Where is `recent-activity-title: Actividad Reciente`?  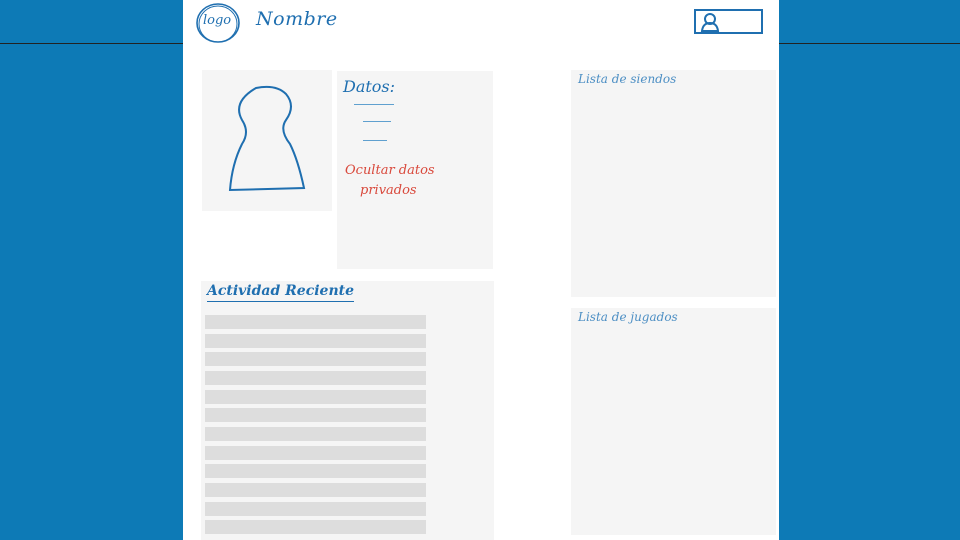
recent-activity-title: Actividad Reciente is located at coordinates (280, 292).